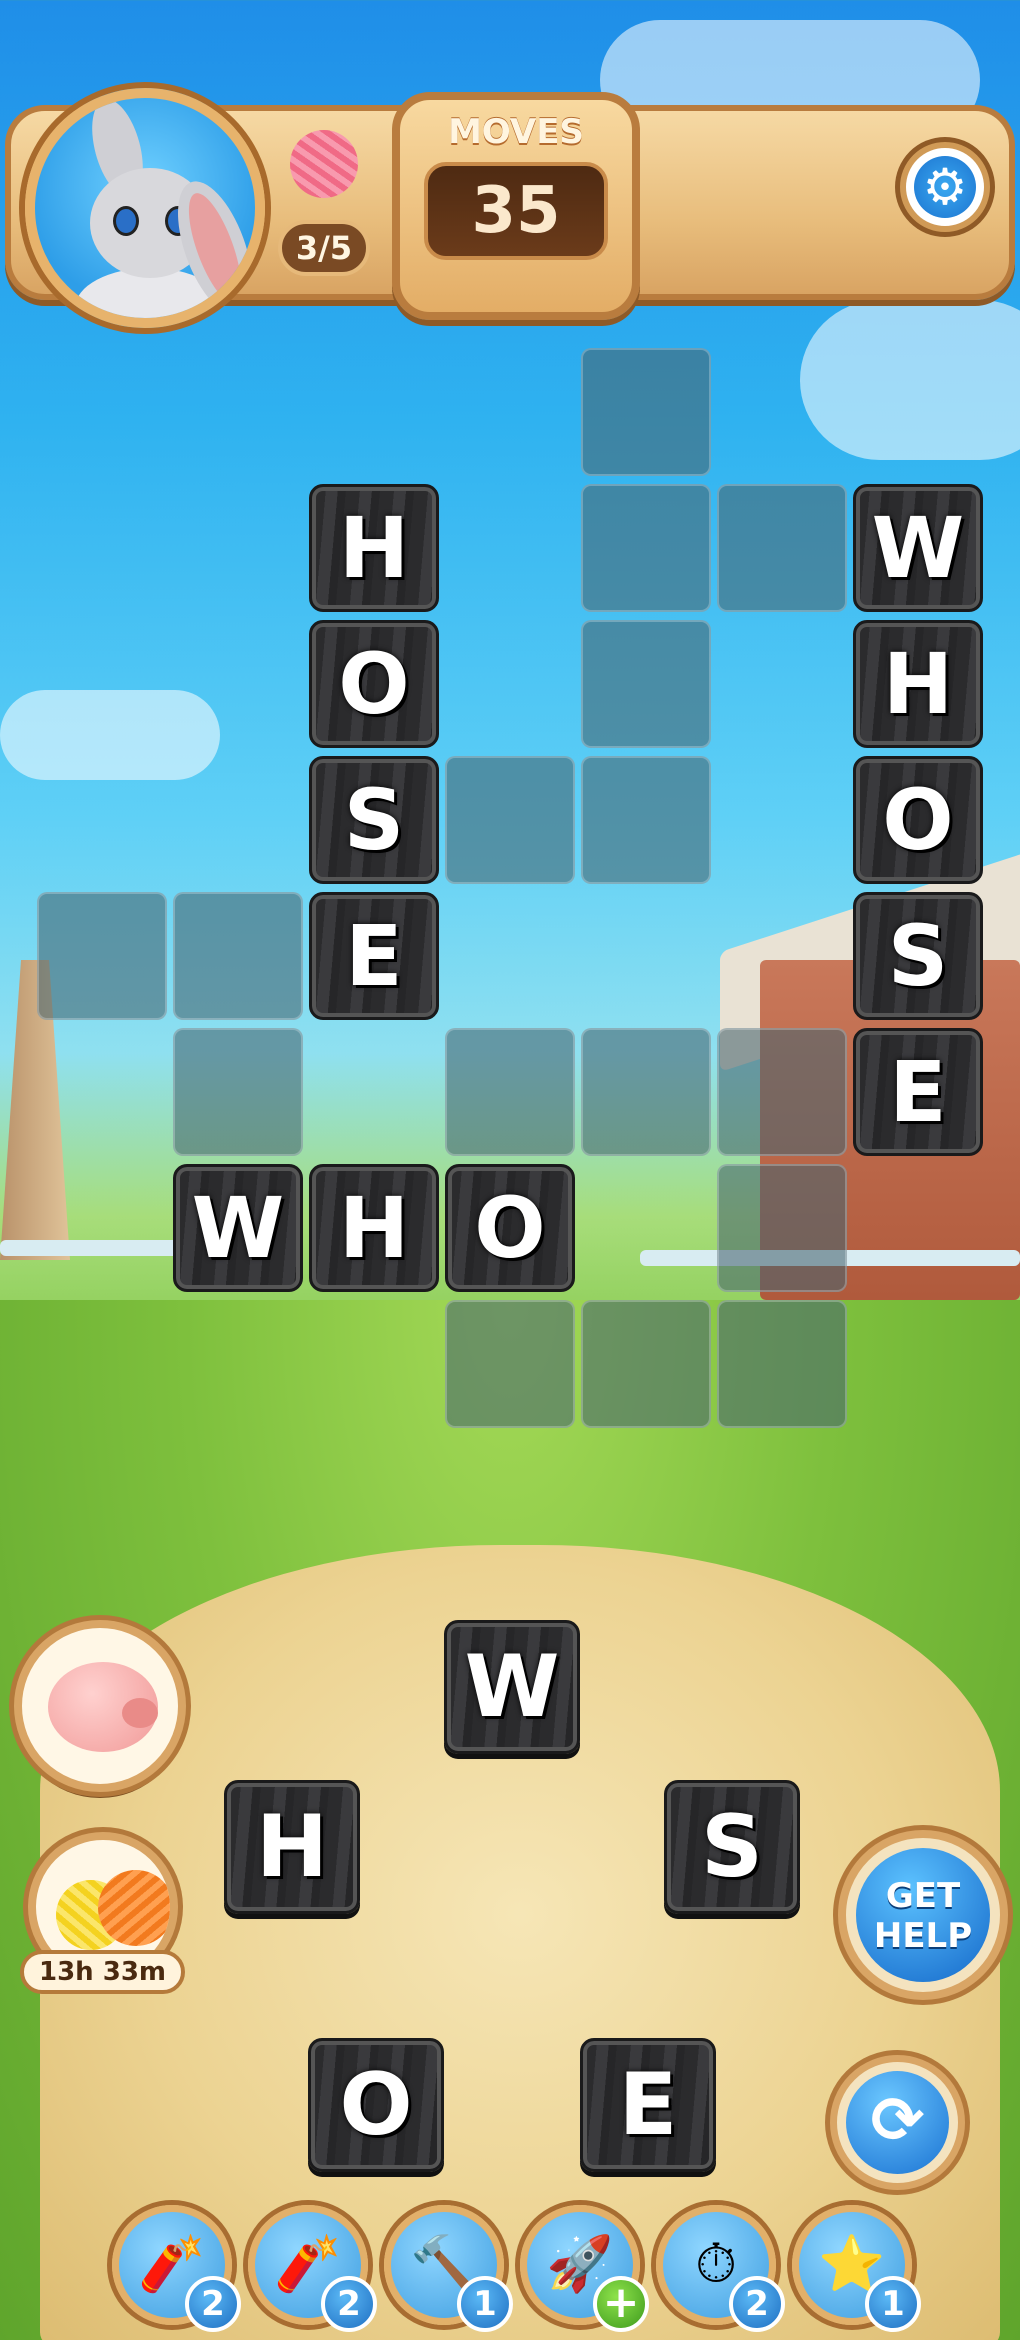  Describe the element at coordinates (512, 1687) in the screenshot. I see `wheel-letter-w: W` at that location.